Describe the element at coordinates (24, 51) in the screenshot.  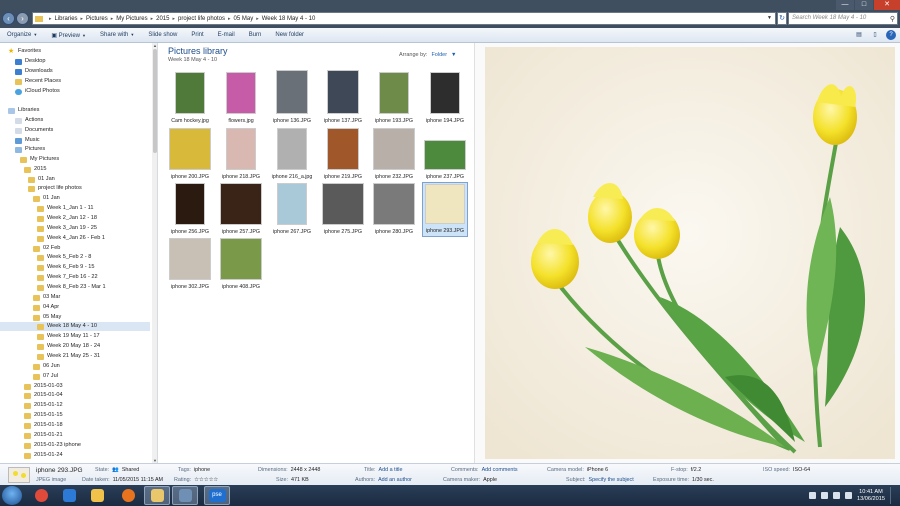
I see `nav-favorites: ★ Favorites` at that location.